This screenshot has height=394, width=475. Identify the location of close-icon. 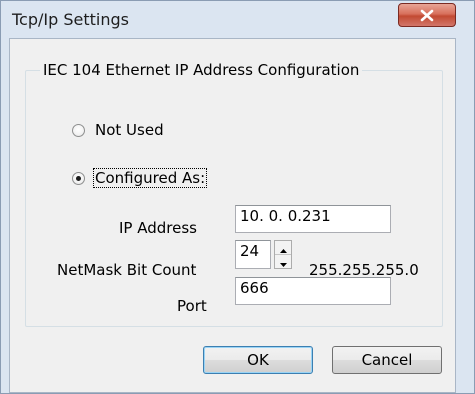
(427, 15).